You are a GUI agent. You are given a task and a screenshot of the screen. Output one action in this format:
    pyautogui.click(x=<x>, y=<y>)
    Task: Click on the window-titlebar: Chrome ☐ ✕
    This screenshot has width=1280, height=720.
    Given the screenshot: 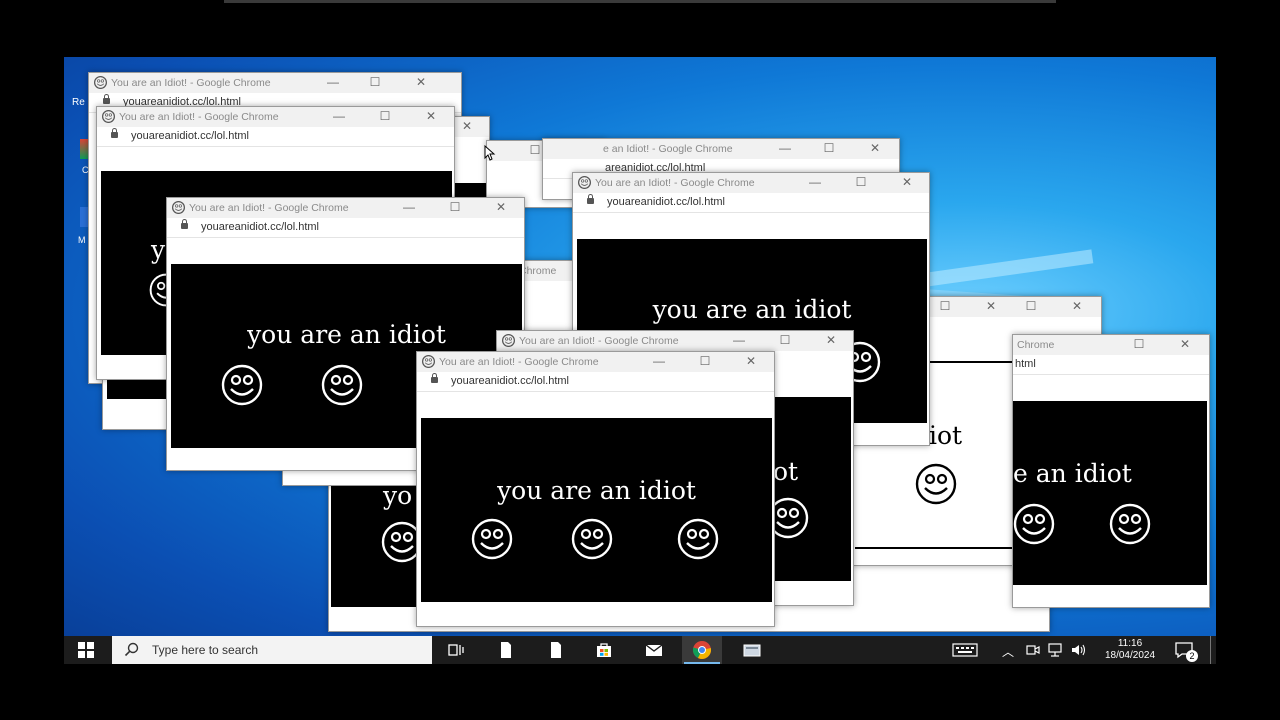 What is the action you would take?
    pyautogui.click(x=1111, y=345)
    